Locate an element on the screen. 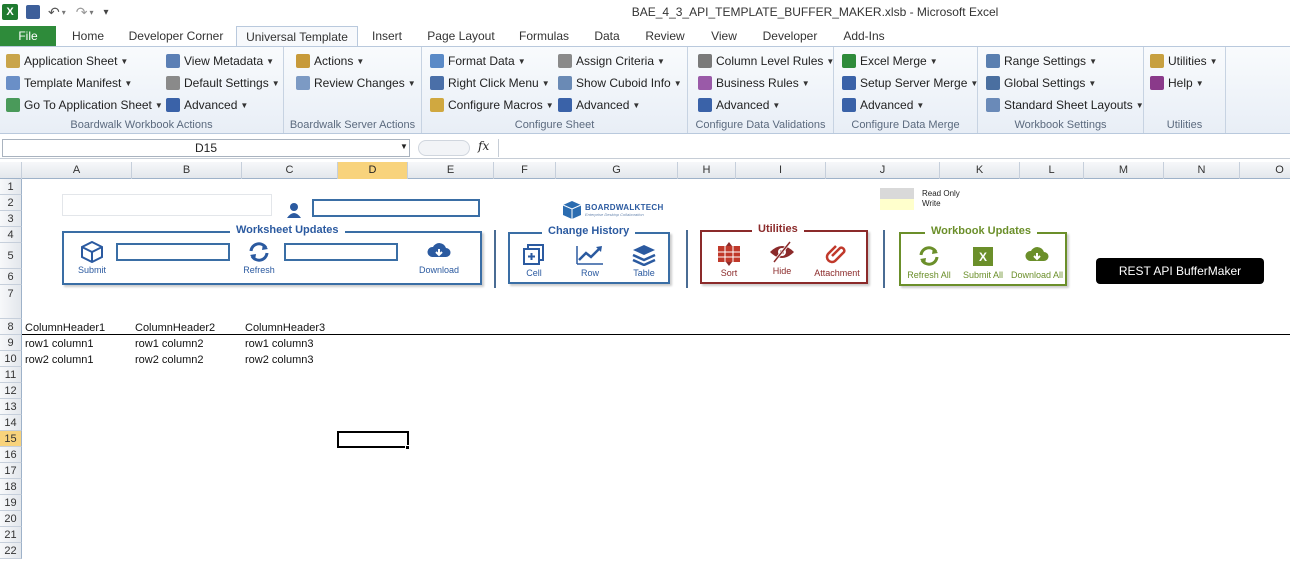 Image resolution: width=1290 pixels, height=564 pixels. download-all-button: Download All is located at coordinates (1037, 262).